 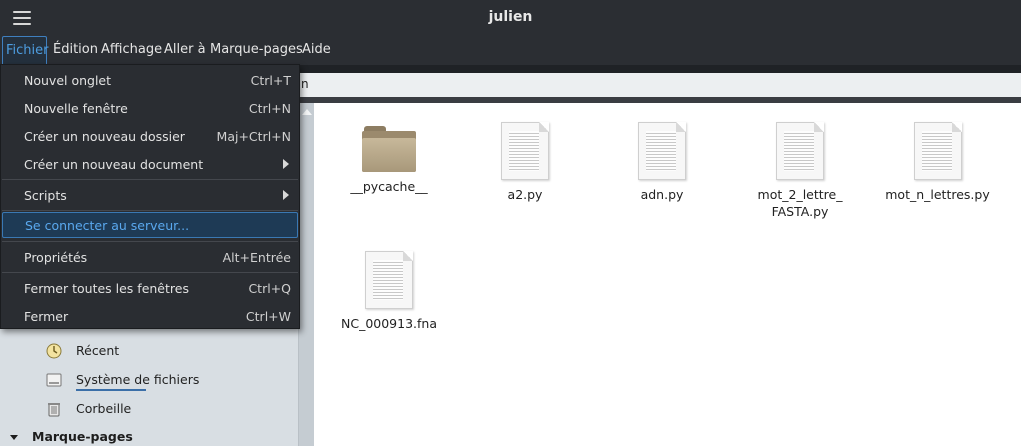 What do you see at coordinates (150, 288) in the screenshot?
I see `menu-item-close-all: Fermer toutes les fenêtres Ctrl+Q` at bounding box center [150, 288].